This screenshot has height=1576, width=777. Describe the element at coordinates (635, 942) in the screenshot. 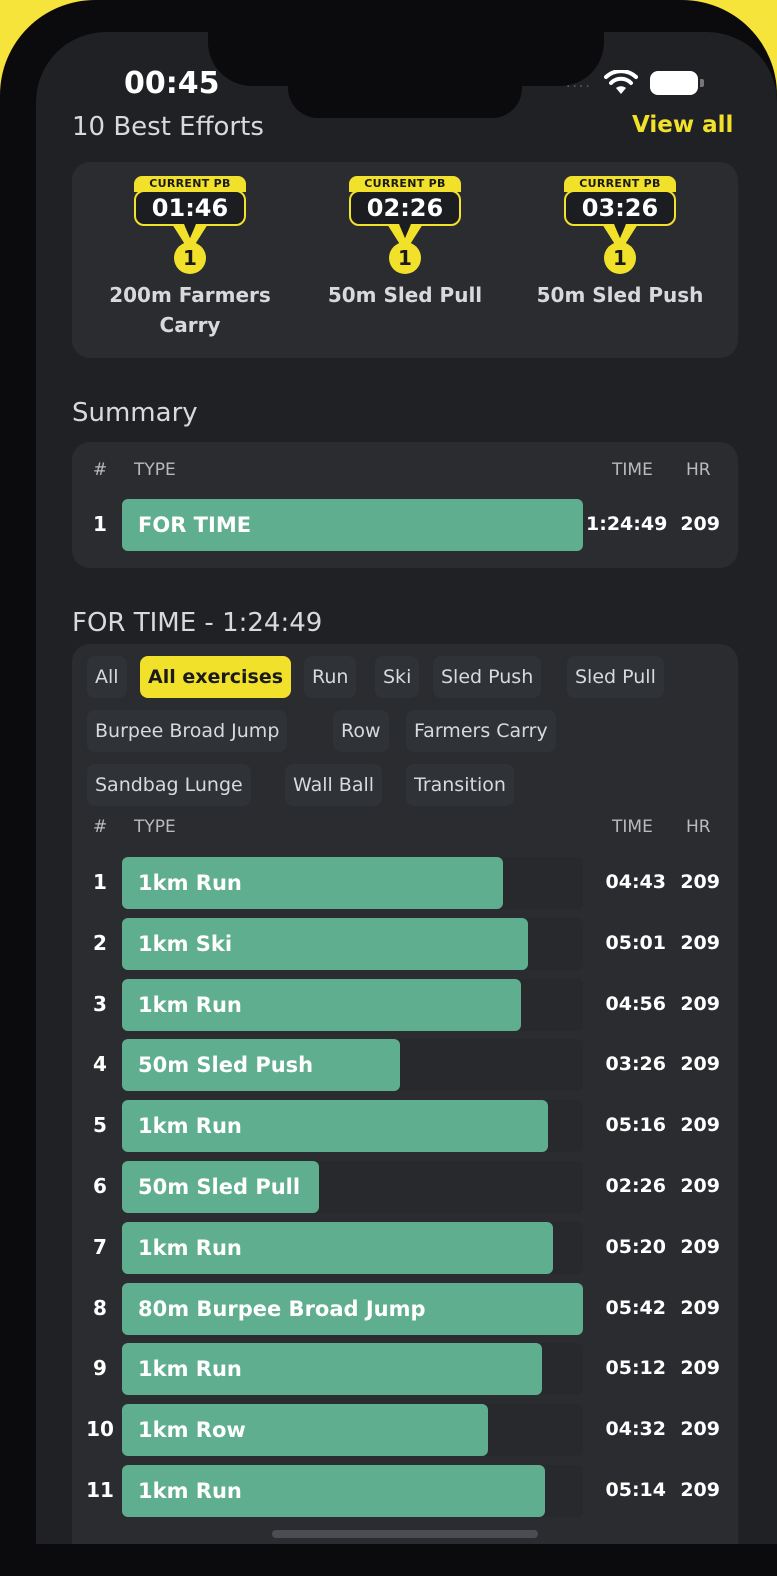

I see `row-time: 05:01` at that location.